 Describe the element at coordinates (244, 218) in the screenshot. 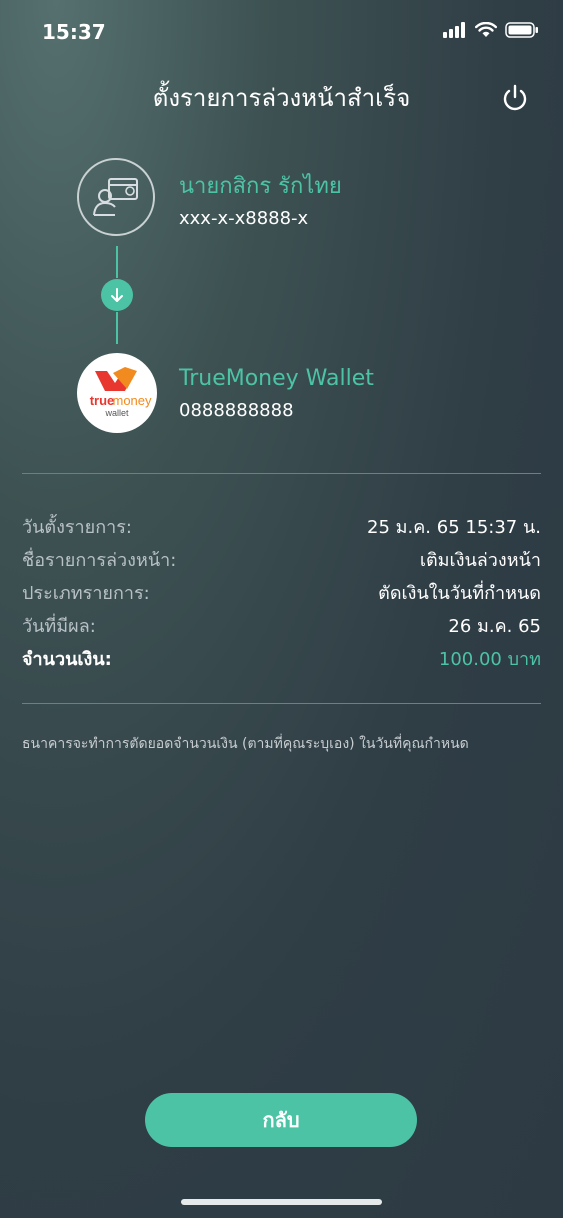

I see `from-account-number: xxx-x-x8888-x` at that location.